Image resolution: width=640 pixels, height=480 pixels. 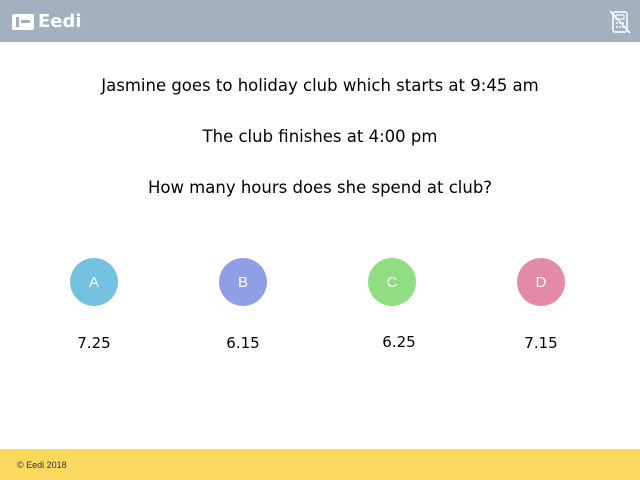 I want to click on answer-b-text: 6.15, so click(x=243, y=343).